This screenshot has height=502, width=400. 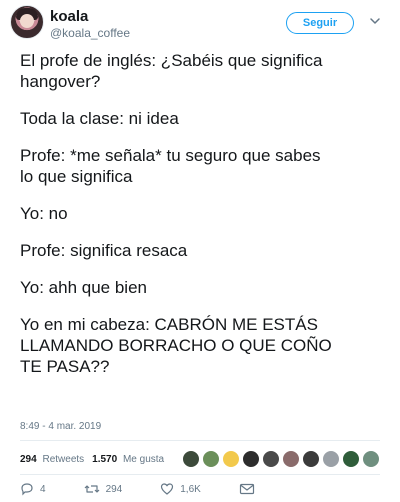 What do you see at coordinates (320, 23) in the screenshot?
I see `follow-button: Seguir` at bounding box center [320, 23].